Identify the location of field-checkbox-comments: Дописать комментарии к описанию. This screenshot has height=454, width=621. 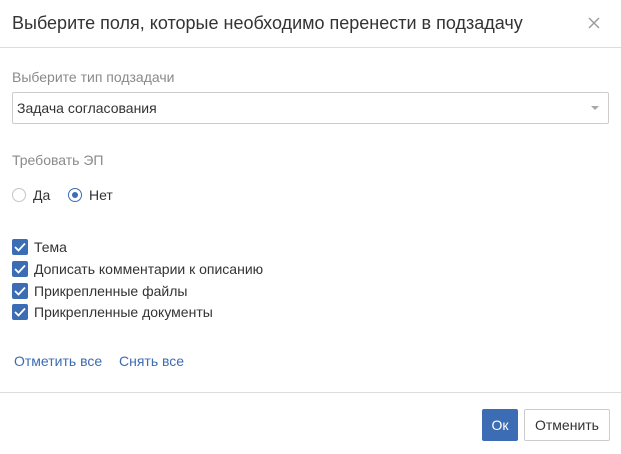
(137, 269).